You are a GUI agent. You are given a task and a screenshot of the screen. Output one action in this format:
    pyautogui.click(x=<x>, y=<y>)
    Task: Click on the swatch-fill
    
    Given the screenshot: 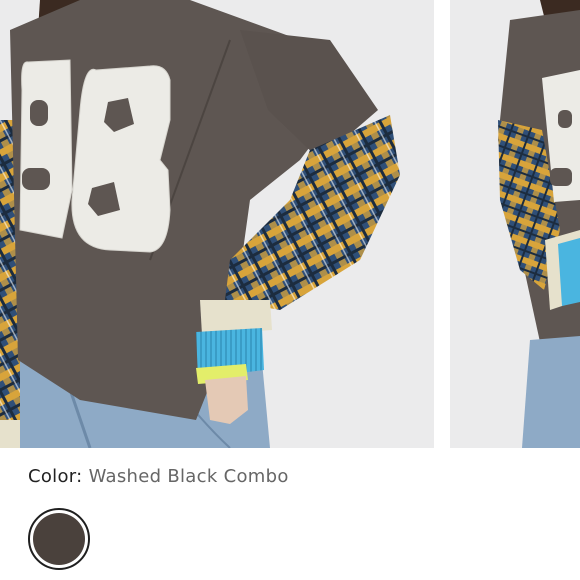 What is the action you would take?
    pyautogui.click(x=59, y=539)
    